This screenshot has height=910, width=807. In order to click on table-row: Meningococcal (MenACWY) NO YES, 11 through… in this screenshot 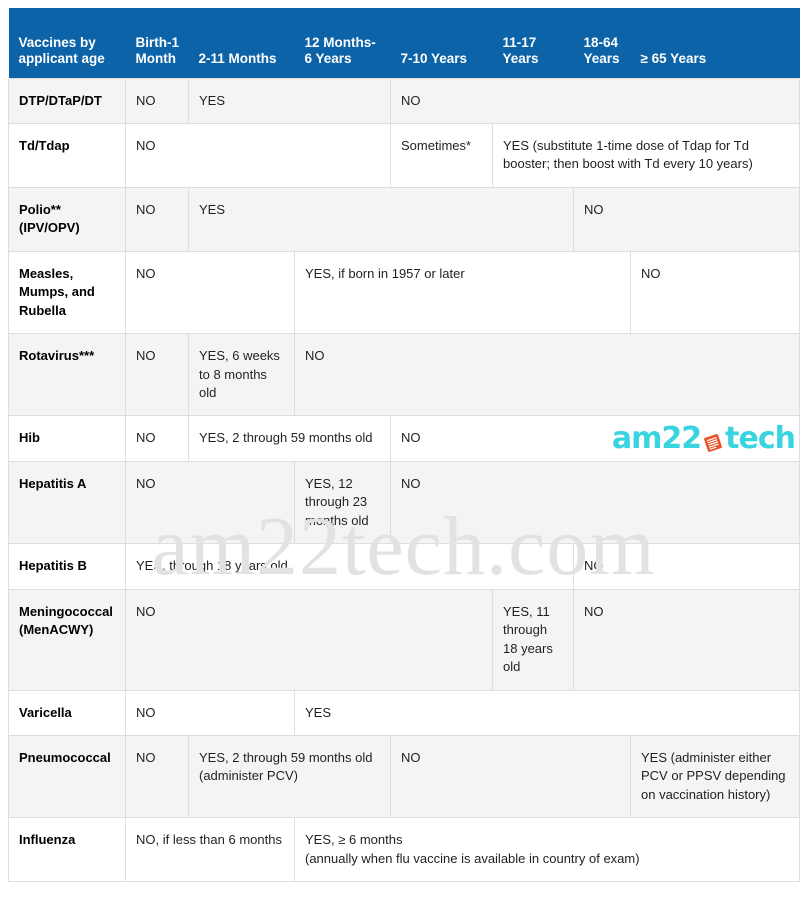, I will do `click(404, 639)`.